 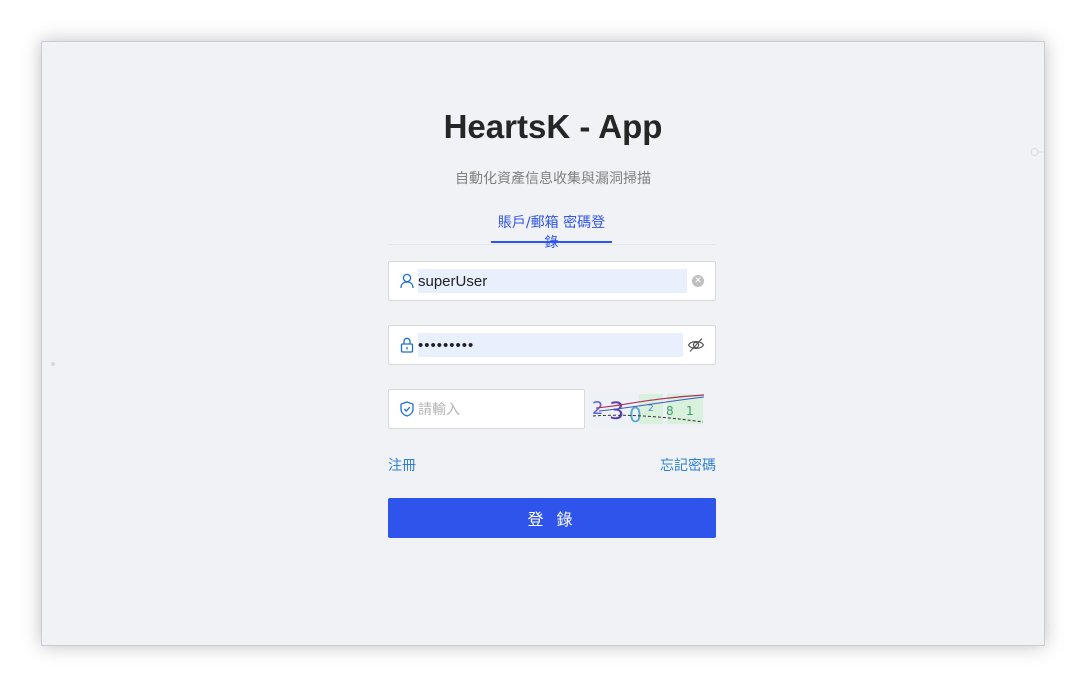 I want to click on username-input, so click(x=548, y=281).